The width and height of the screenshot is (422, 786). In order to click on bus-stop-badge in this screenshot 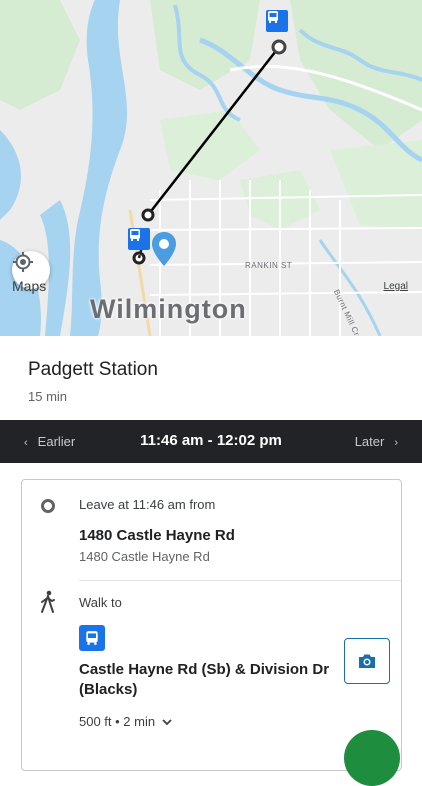, I will do `click(92, 638)`.